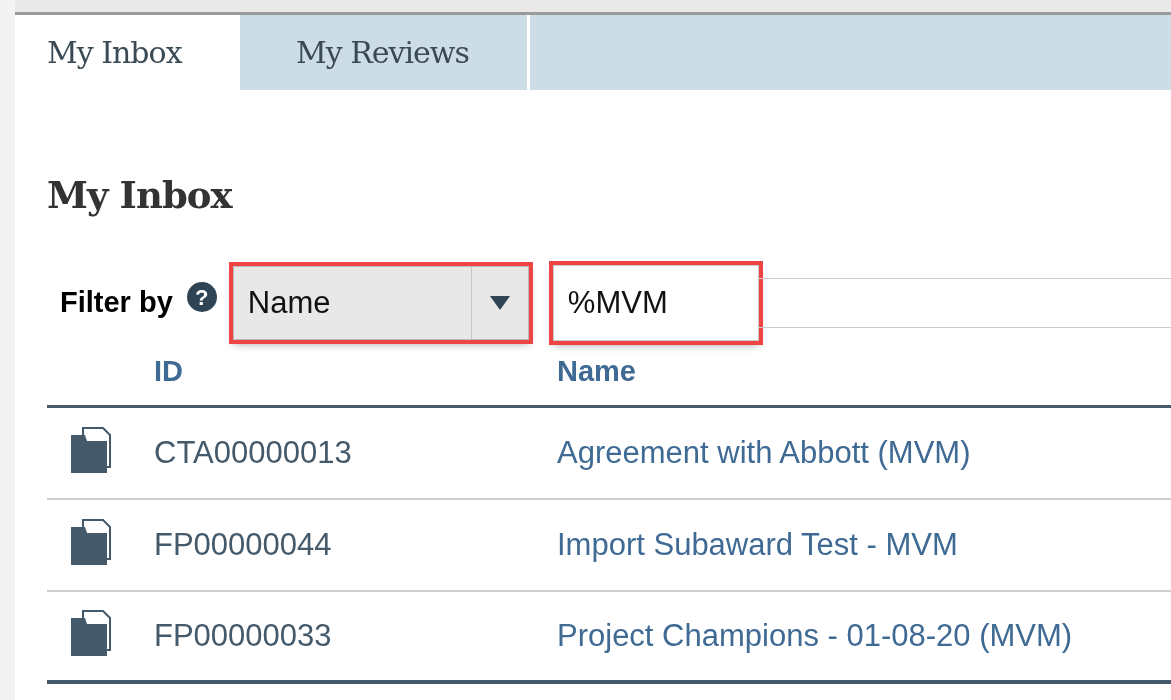 The width and height of the screenshot is (1171, 700). Describe the element at coordinates (815, 636) in the screenshot. I see `record-link: Project Champions - 01-08-20 (MVM)` at that location.